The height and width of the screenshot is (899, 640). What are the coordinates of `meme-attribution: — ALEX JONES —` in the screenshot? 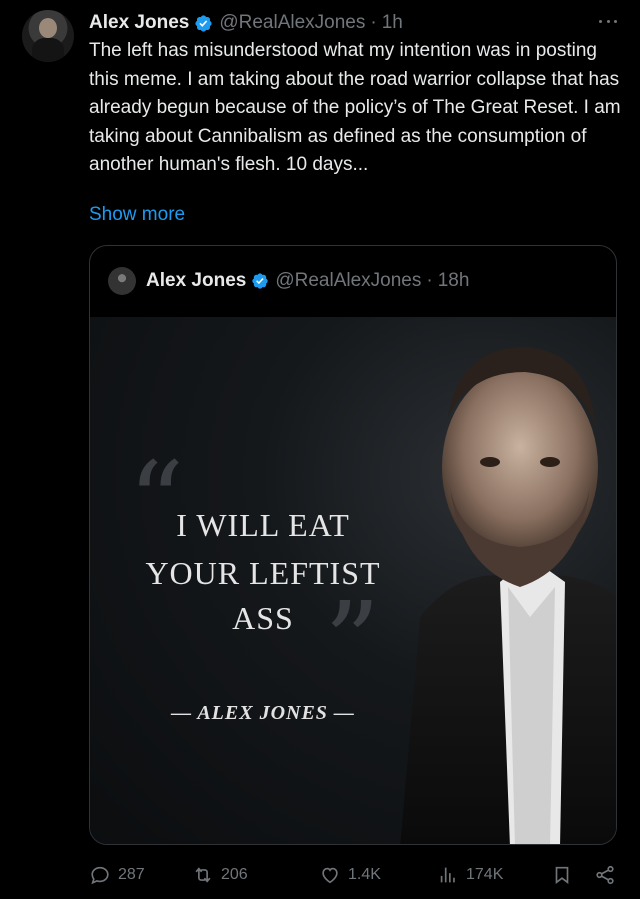 It's located at (263, 713).